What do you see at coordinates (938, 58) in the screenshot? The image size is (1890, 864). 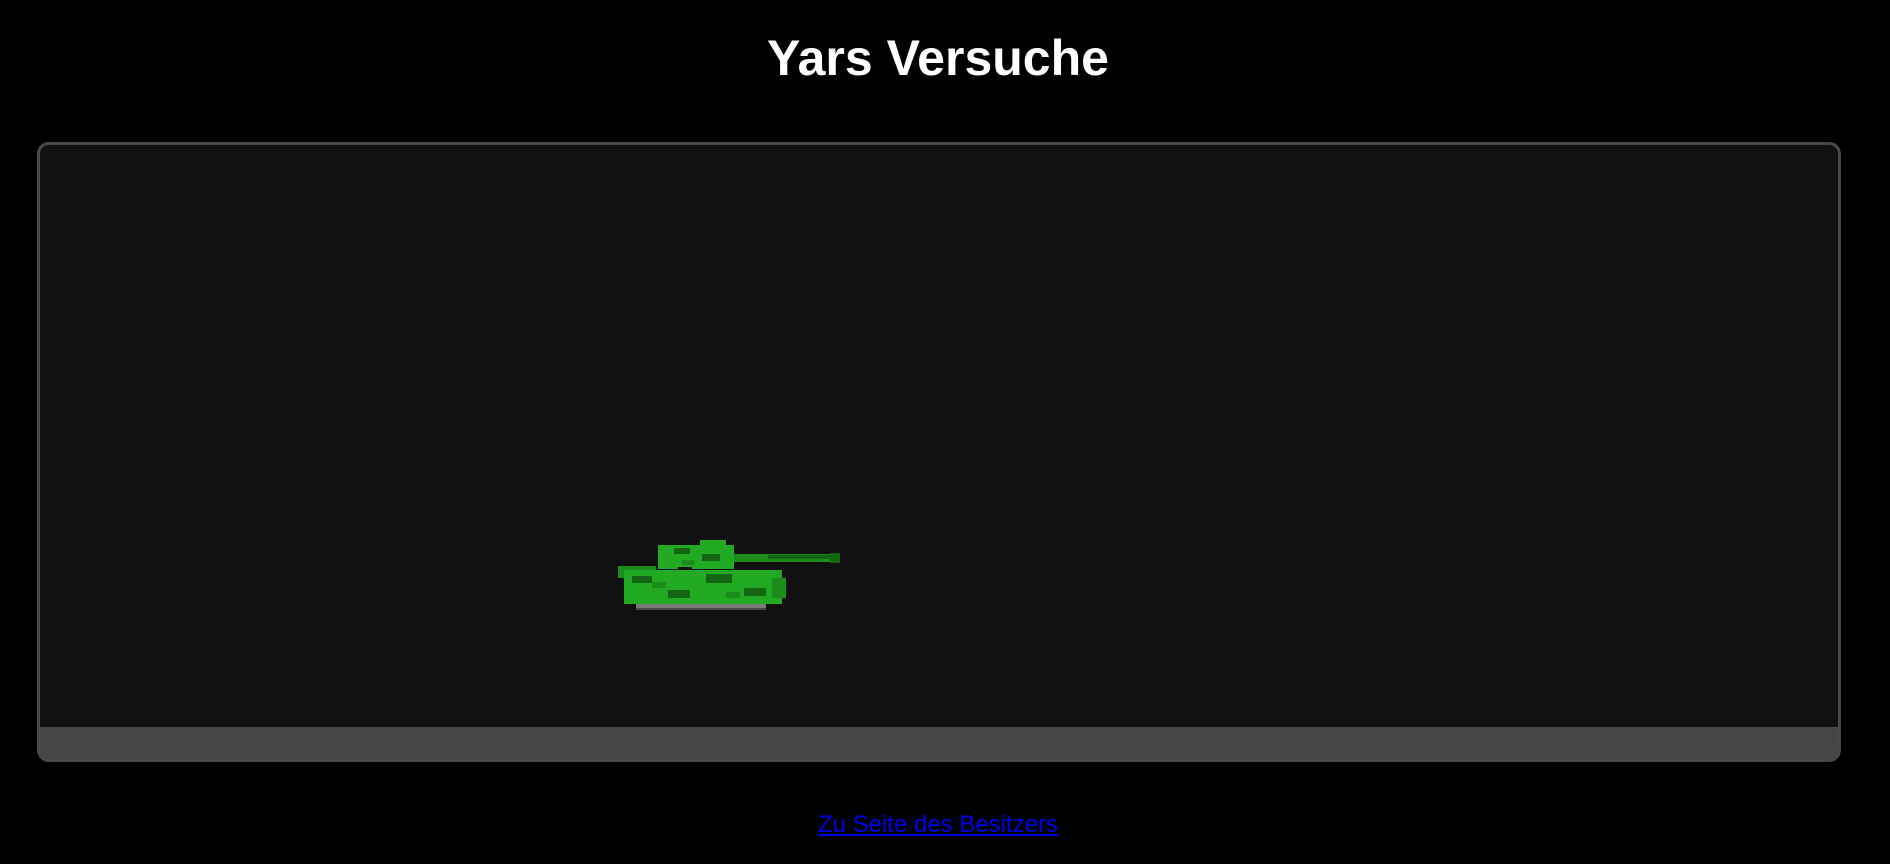 I see `page-title: Yars Versuche` at bounding box center [938, 58].